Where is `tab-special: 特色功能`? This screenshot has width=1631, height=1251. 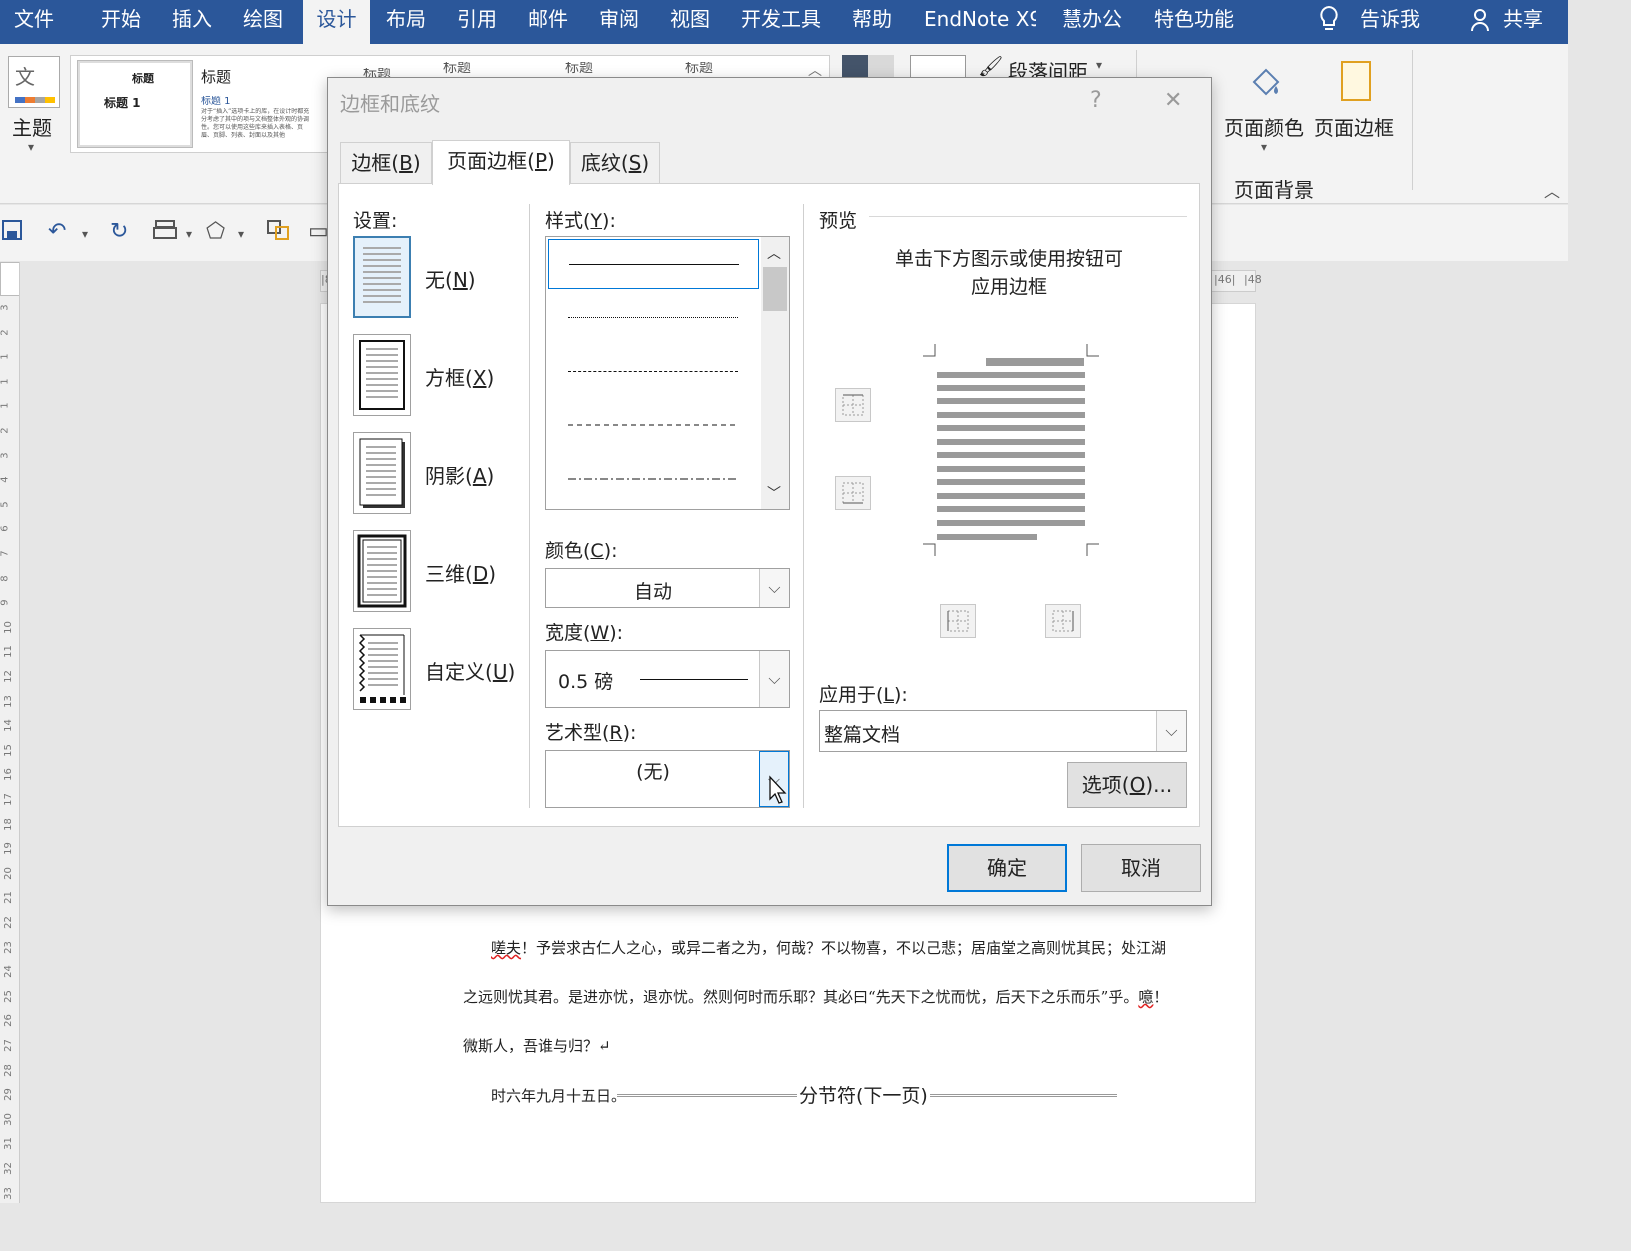 tab-special: 特色功能 is located at coordinates (1194, 22).